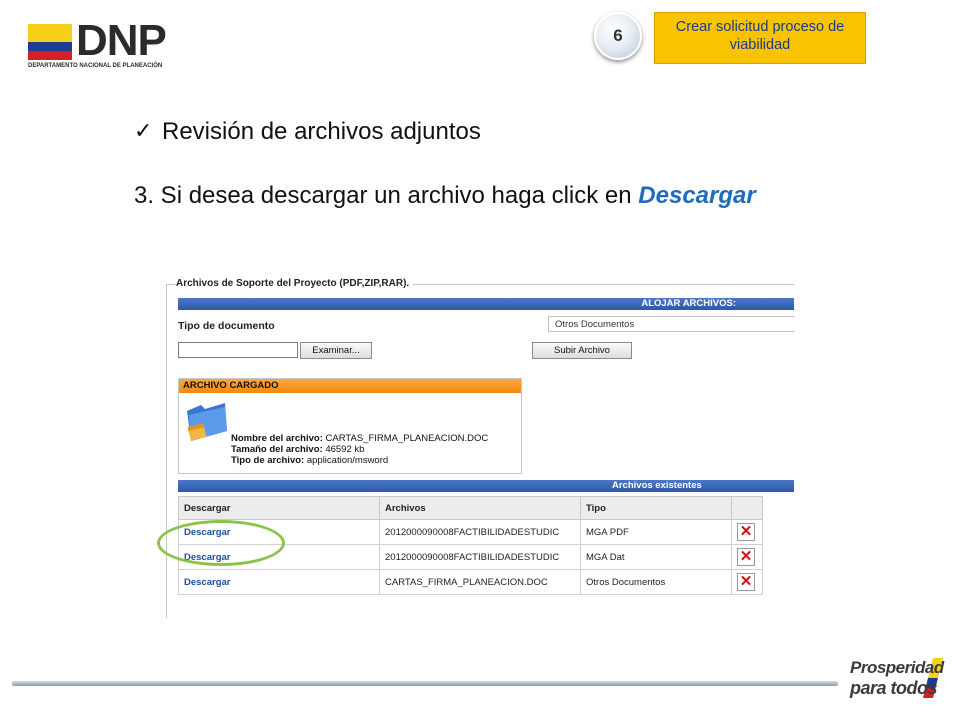 Image resolution: width=960 pixels, height=720 pixels. What do you see at coordinates (50, 42) in the screenshot?
I see `colombia-flag-icon` at bounding box center [50, 42].